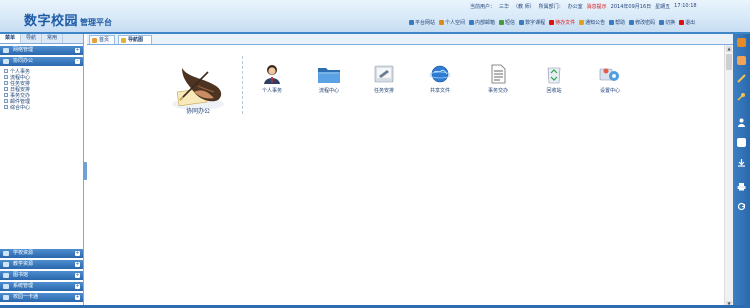 This screenshot has width=750, height=308. Describe the element at coordinates (551, 7) in the screenshot. I see `dept-label: 所属部门：` at that location.